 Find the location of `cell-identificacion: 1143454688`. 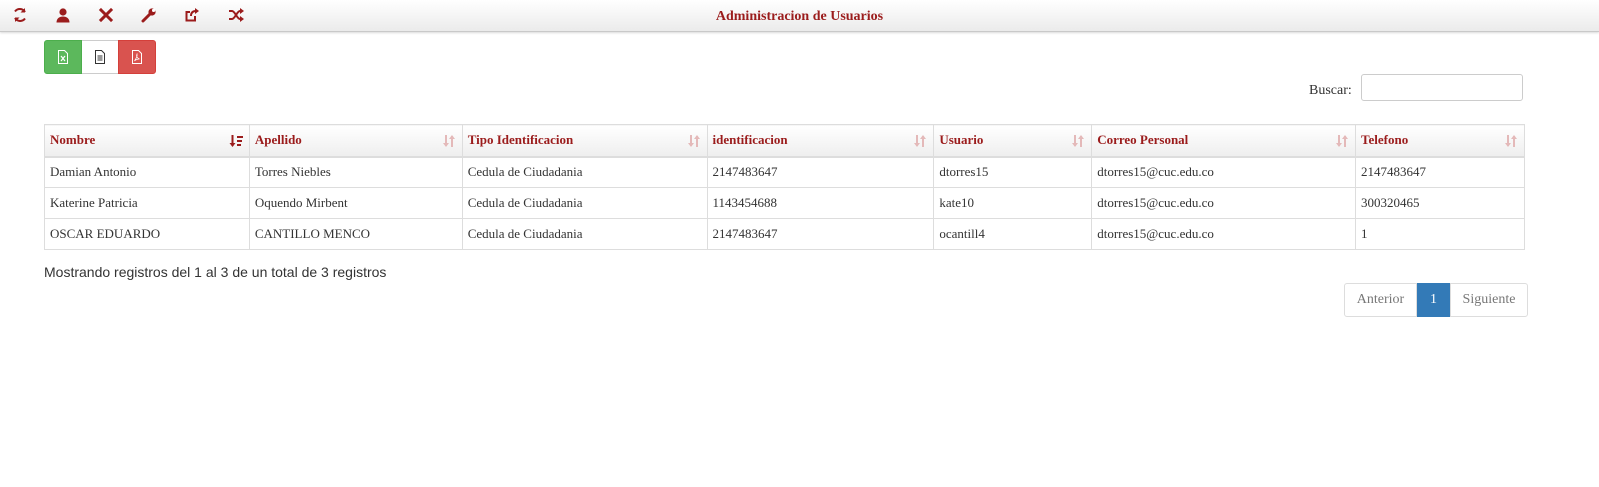

cell-identificacion: 1143454688 is located at coordinates (820, 203).